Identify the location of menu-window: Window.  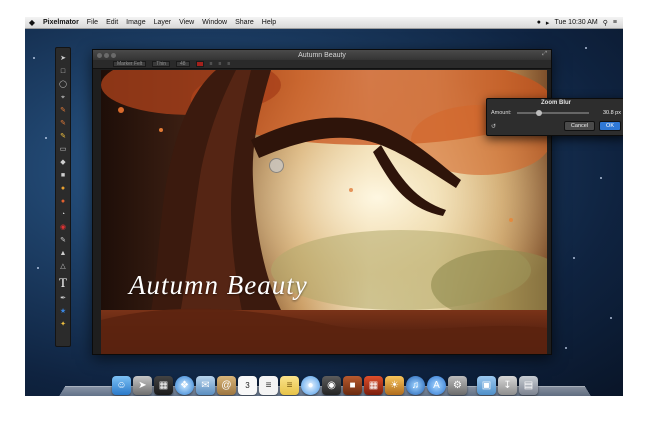
(214, 22).